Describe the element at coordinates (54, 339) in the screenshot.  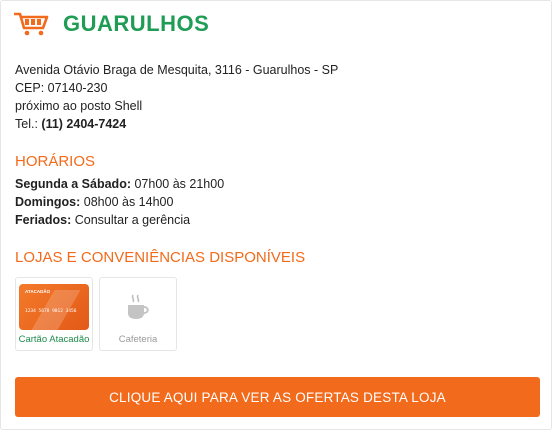
I see `service-tile-label: Cartão Atacadão` at that location.